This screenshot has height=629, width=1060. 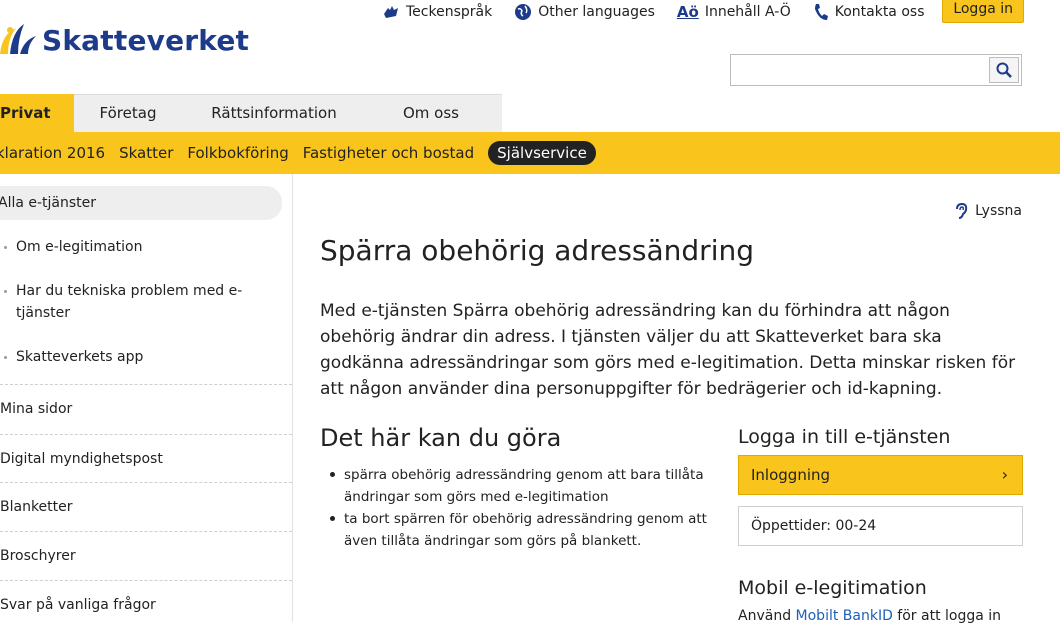 What do you see at coordinates (135, 357) in the screenshot?
I see `sidebar-sub-app: Skatteverkets app` at bounding box center [135, 357].